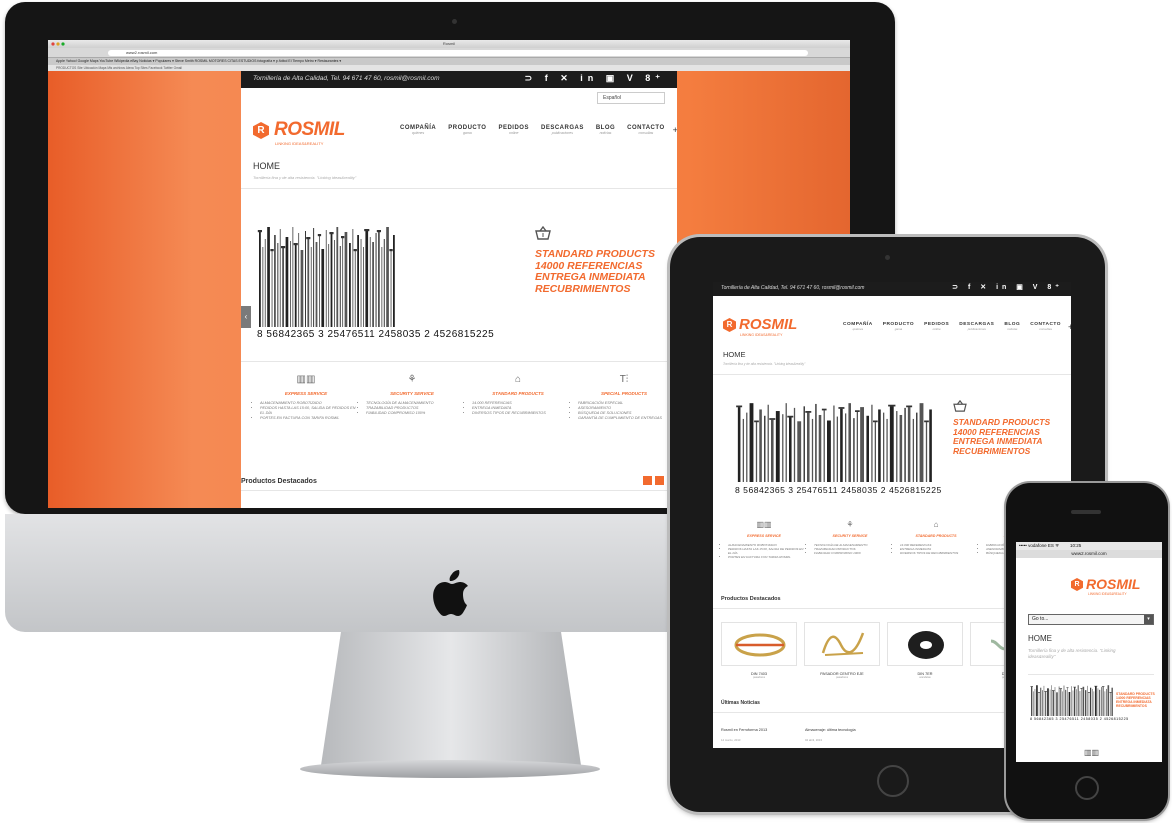 The width and height of the screenshot is (1172, 823). Describe the element at coordinates (562, 133) in the screenshot. I see `menu-sublabel: publicaciones` at that location.